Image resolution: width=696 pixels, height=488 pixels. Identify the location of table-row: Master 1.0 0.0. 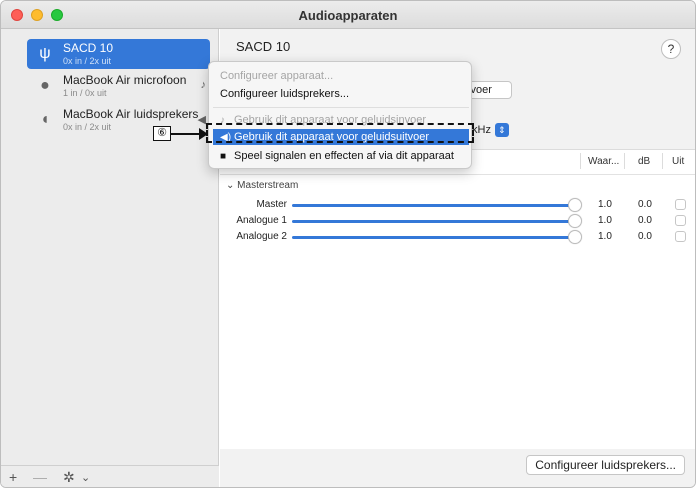
(457, 206).